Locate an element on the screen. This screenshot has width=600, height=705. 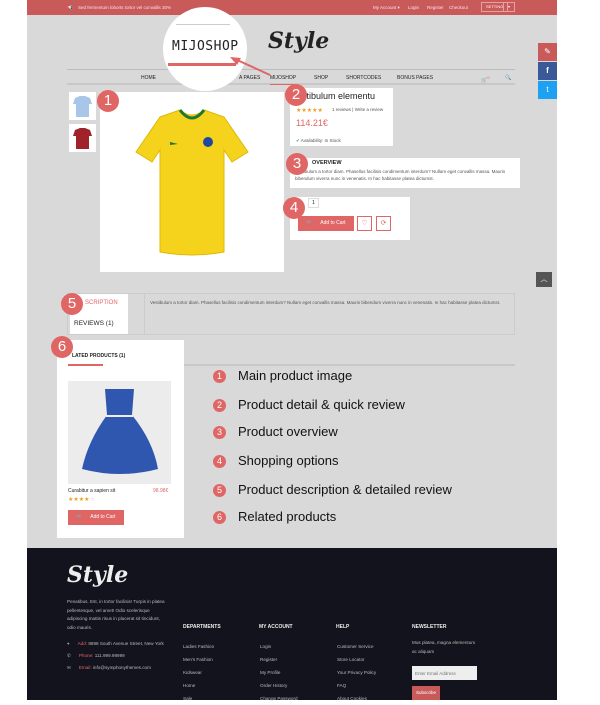
check-icon: ✔ is located at coordinates (298, 140).